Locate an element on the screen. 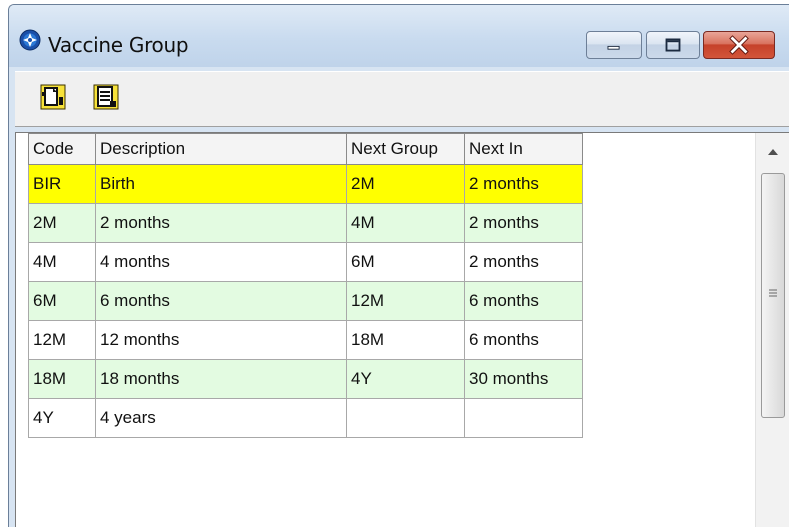 The image size is (789, 527). minimize-icon is located at coordinates (613, 47).